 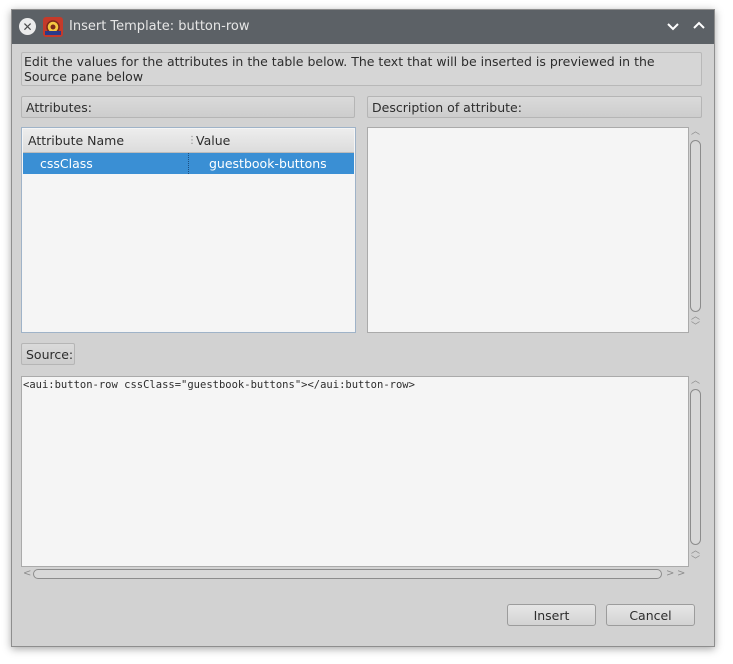 I want to click on title-bar: ✕ Insert Template: button-row, so click(x=363, y=27).